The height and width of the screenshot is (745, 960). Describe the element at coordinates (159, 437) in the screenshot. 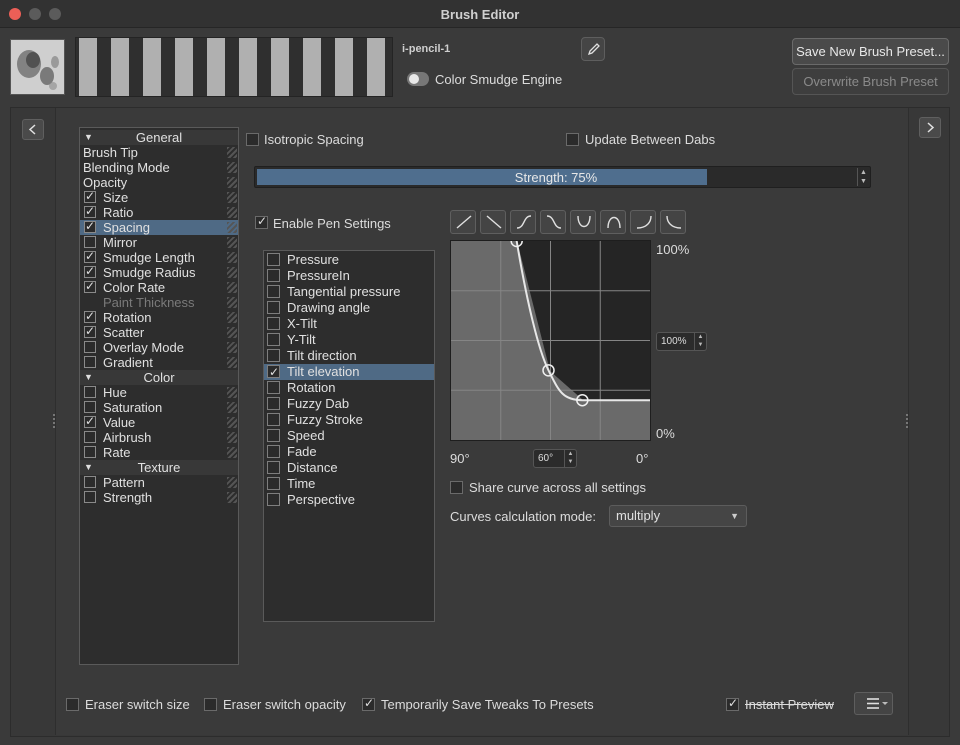

I see `option-item: Airbrush` at that location.